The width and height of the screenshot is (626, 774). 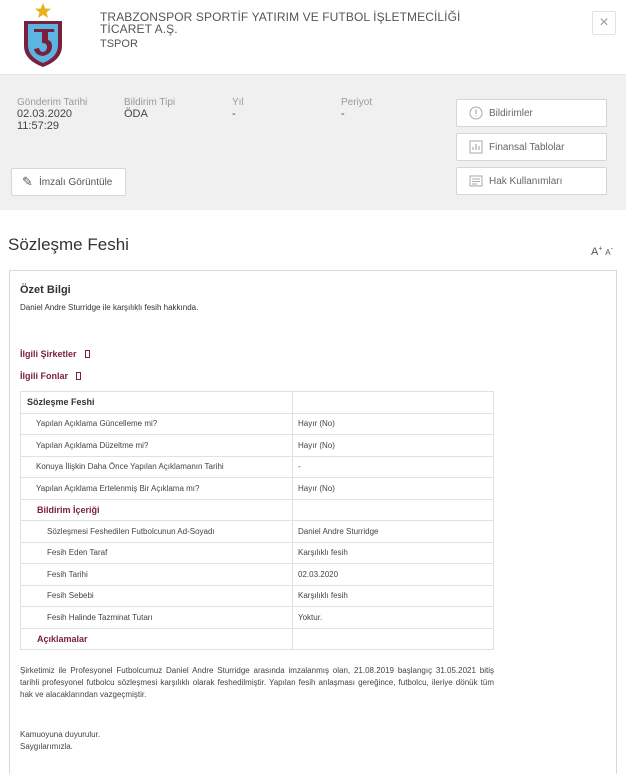 I want to click on table-subheader-row: Bildirim İçeriği, so click(x=257, y=509).